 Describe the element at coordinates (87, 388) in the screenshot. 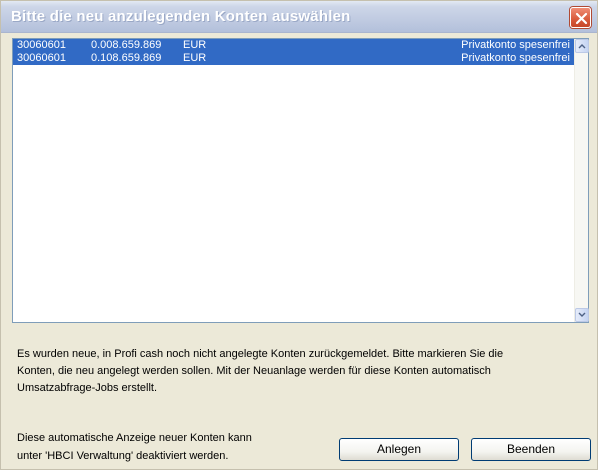

I see `info-line: Umsatzabfrage-Jobs erstellt.` at that location.